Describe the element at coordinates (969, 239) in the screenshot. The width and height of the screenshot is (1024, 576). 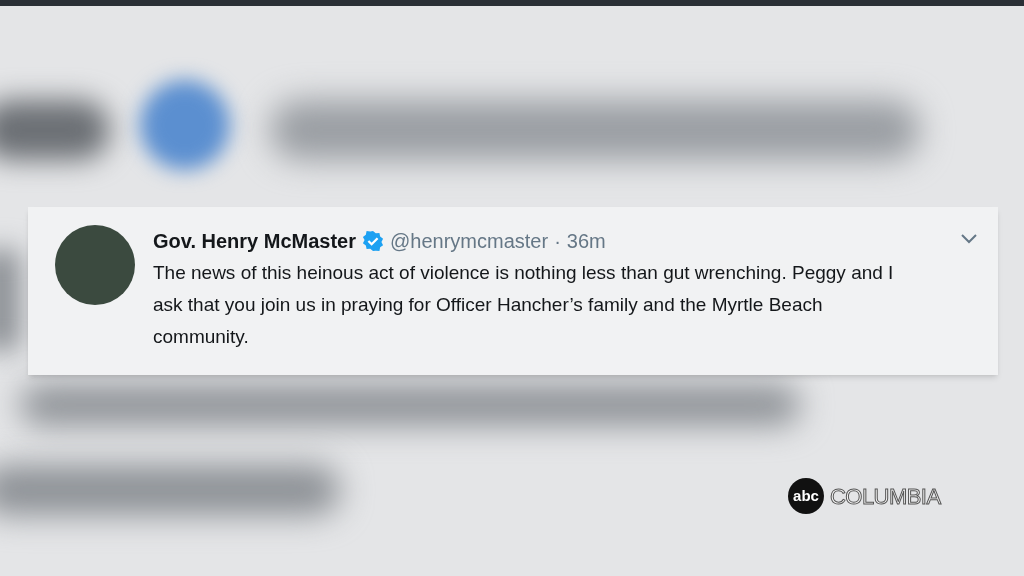
I see `chevron-down-icon` at that location.